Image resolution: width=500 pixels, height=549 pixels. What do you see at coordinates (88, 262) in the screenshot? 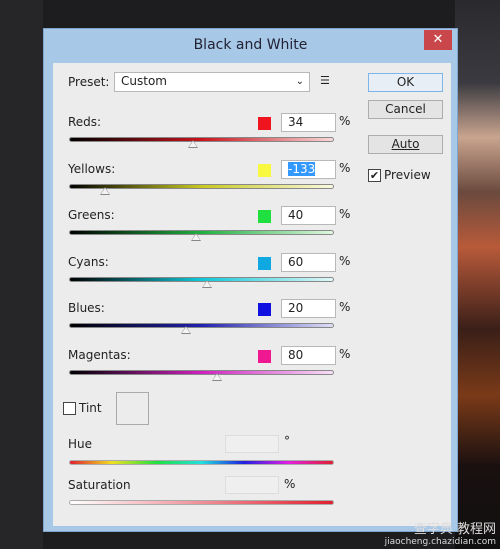
I see `cyans-label: Cyans:` at bounding box center [88, 262].